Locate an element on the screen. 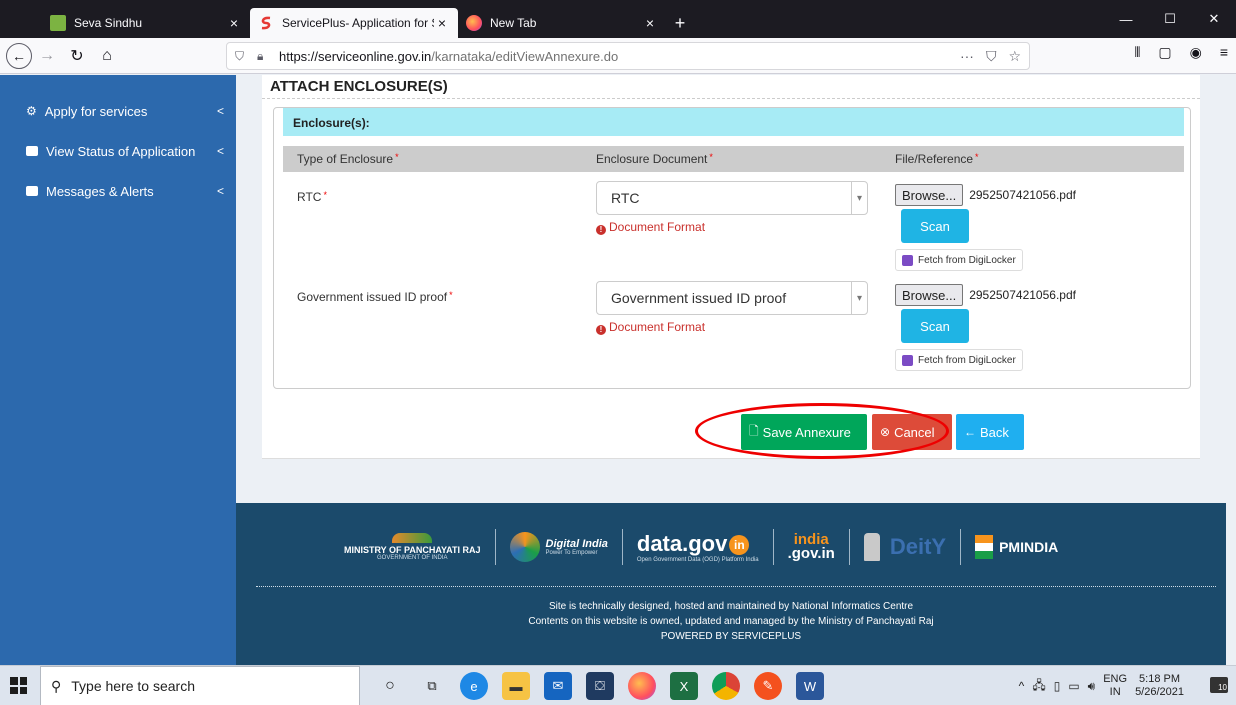  digital-india-logo: Digital India Power To Empower is located at coordinates (559, 547).